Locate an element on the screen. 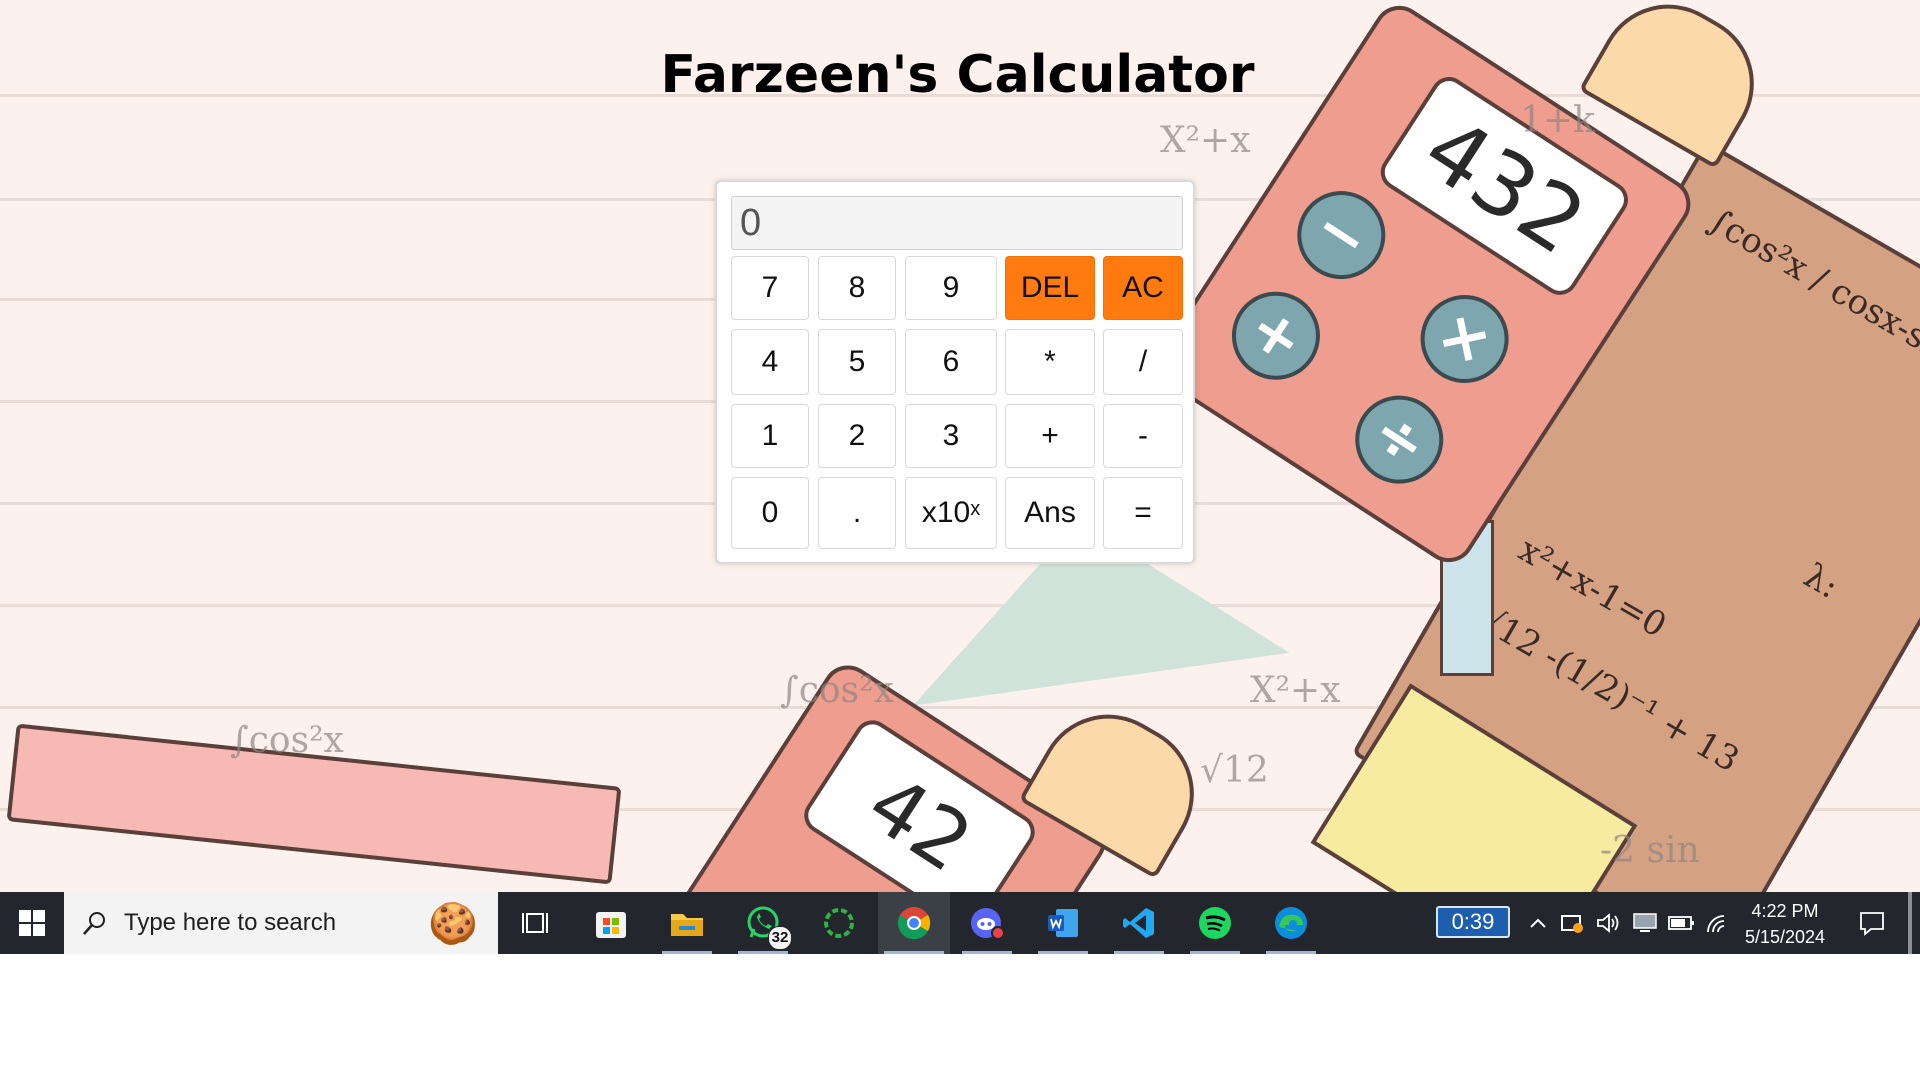 The width and height of the screenshot is (1920, 1080). task-view-icon is located at coordinates (535, 923).